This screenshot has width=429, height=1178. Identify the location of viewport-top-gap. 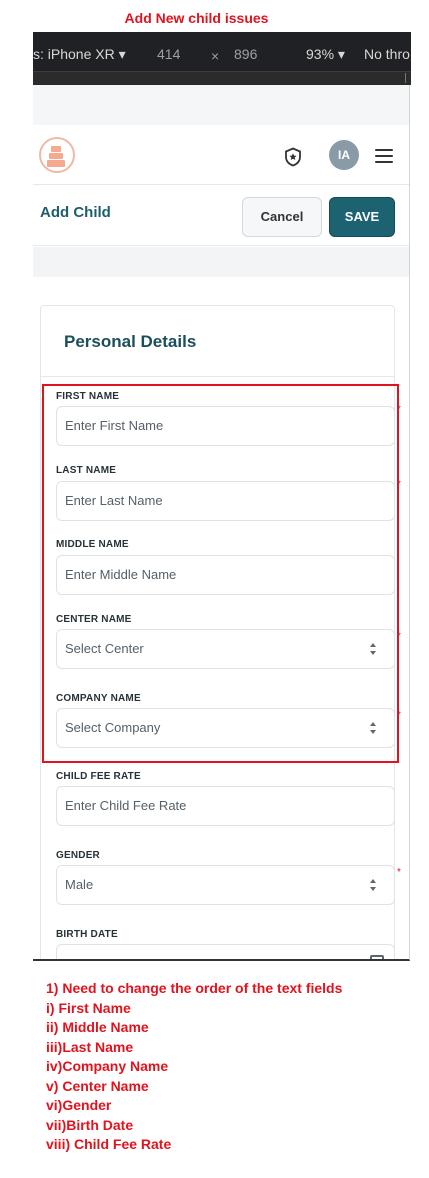
(221, 105).